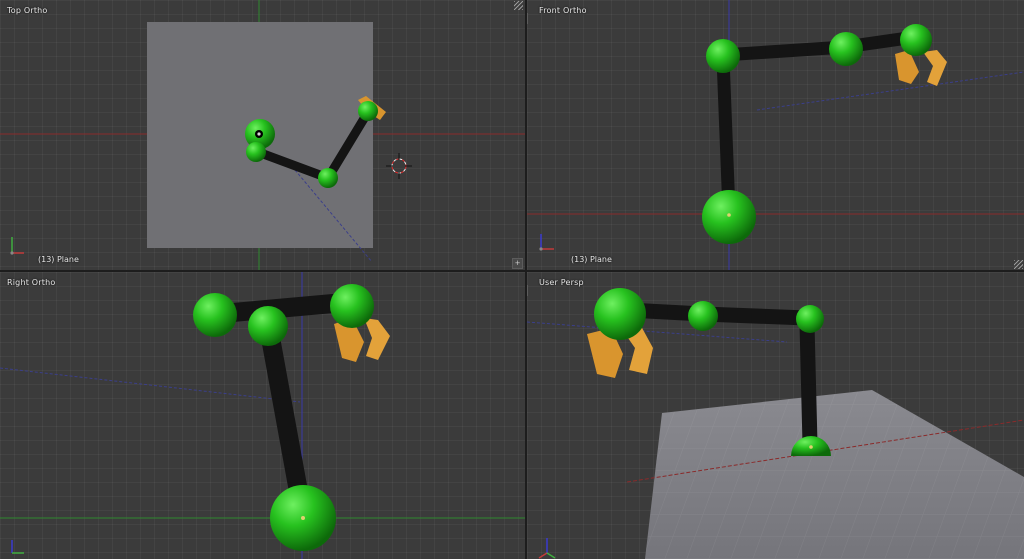 The image size is (1024, 559). What do you see at coordinates (561, 282) in the screenshot?
I see `viewport-title: User Persp` at bounding box center [561, 282].